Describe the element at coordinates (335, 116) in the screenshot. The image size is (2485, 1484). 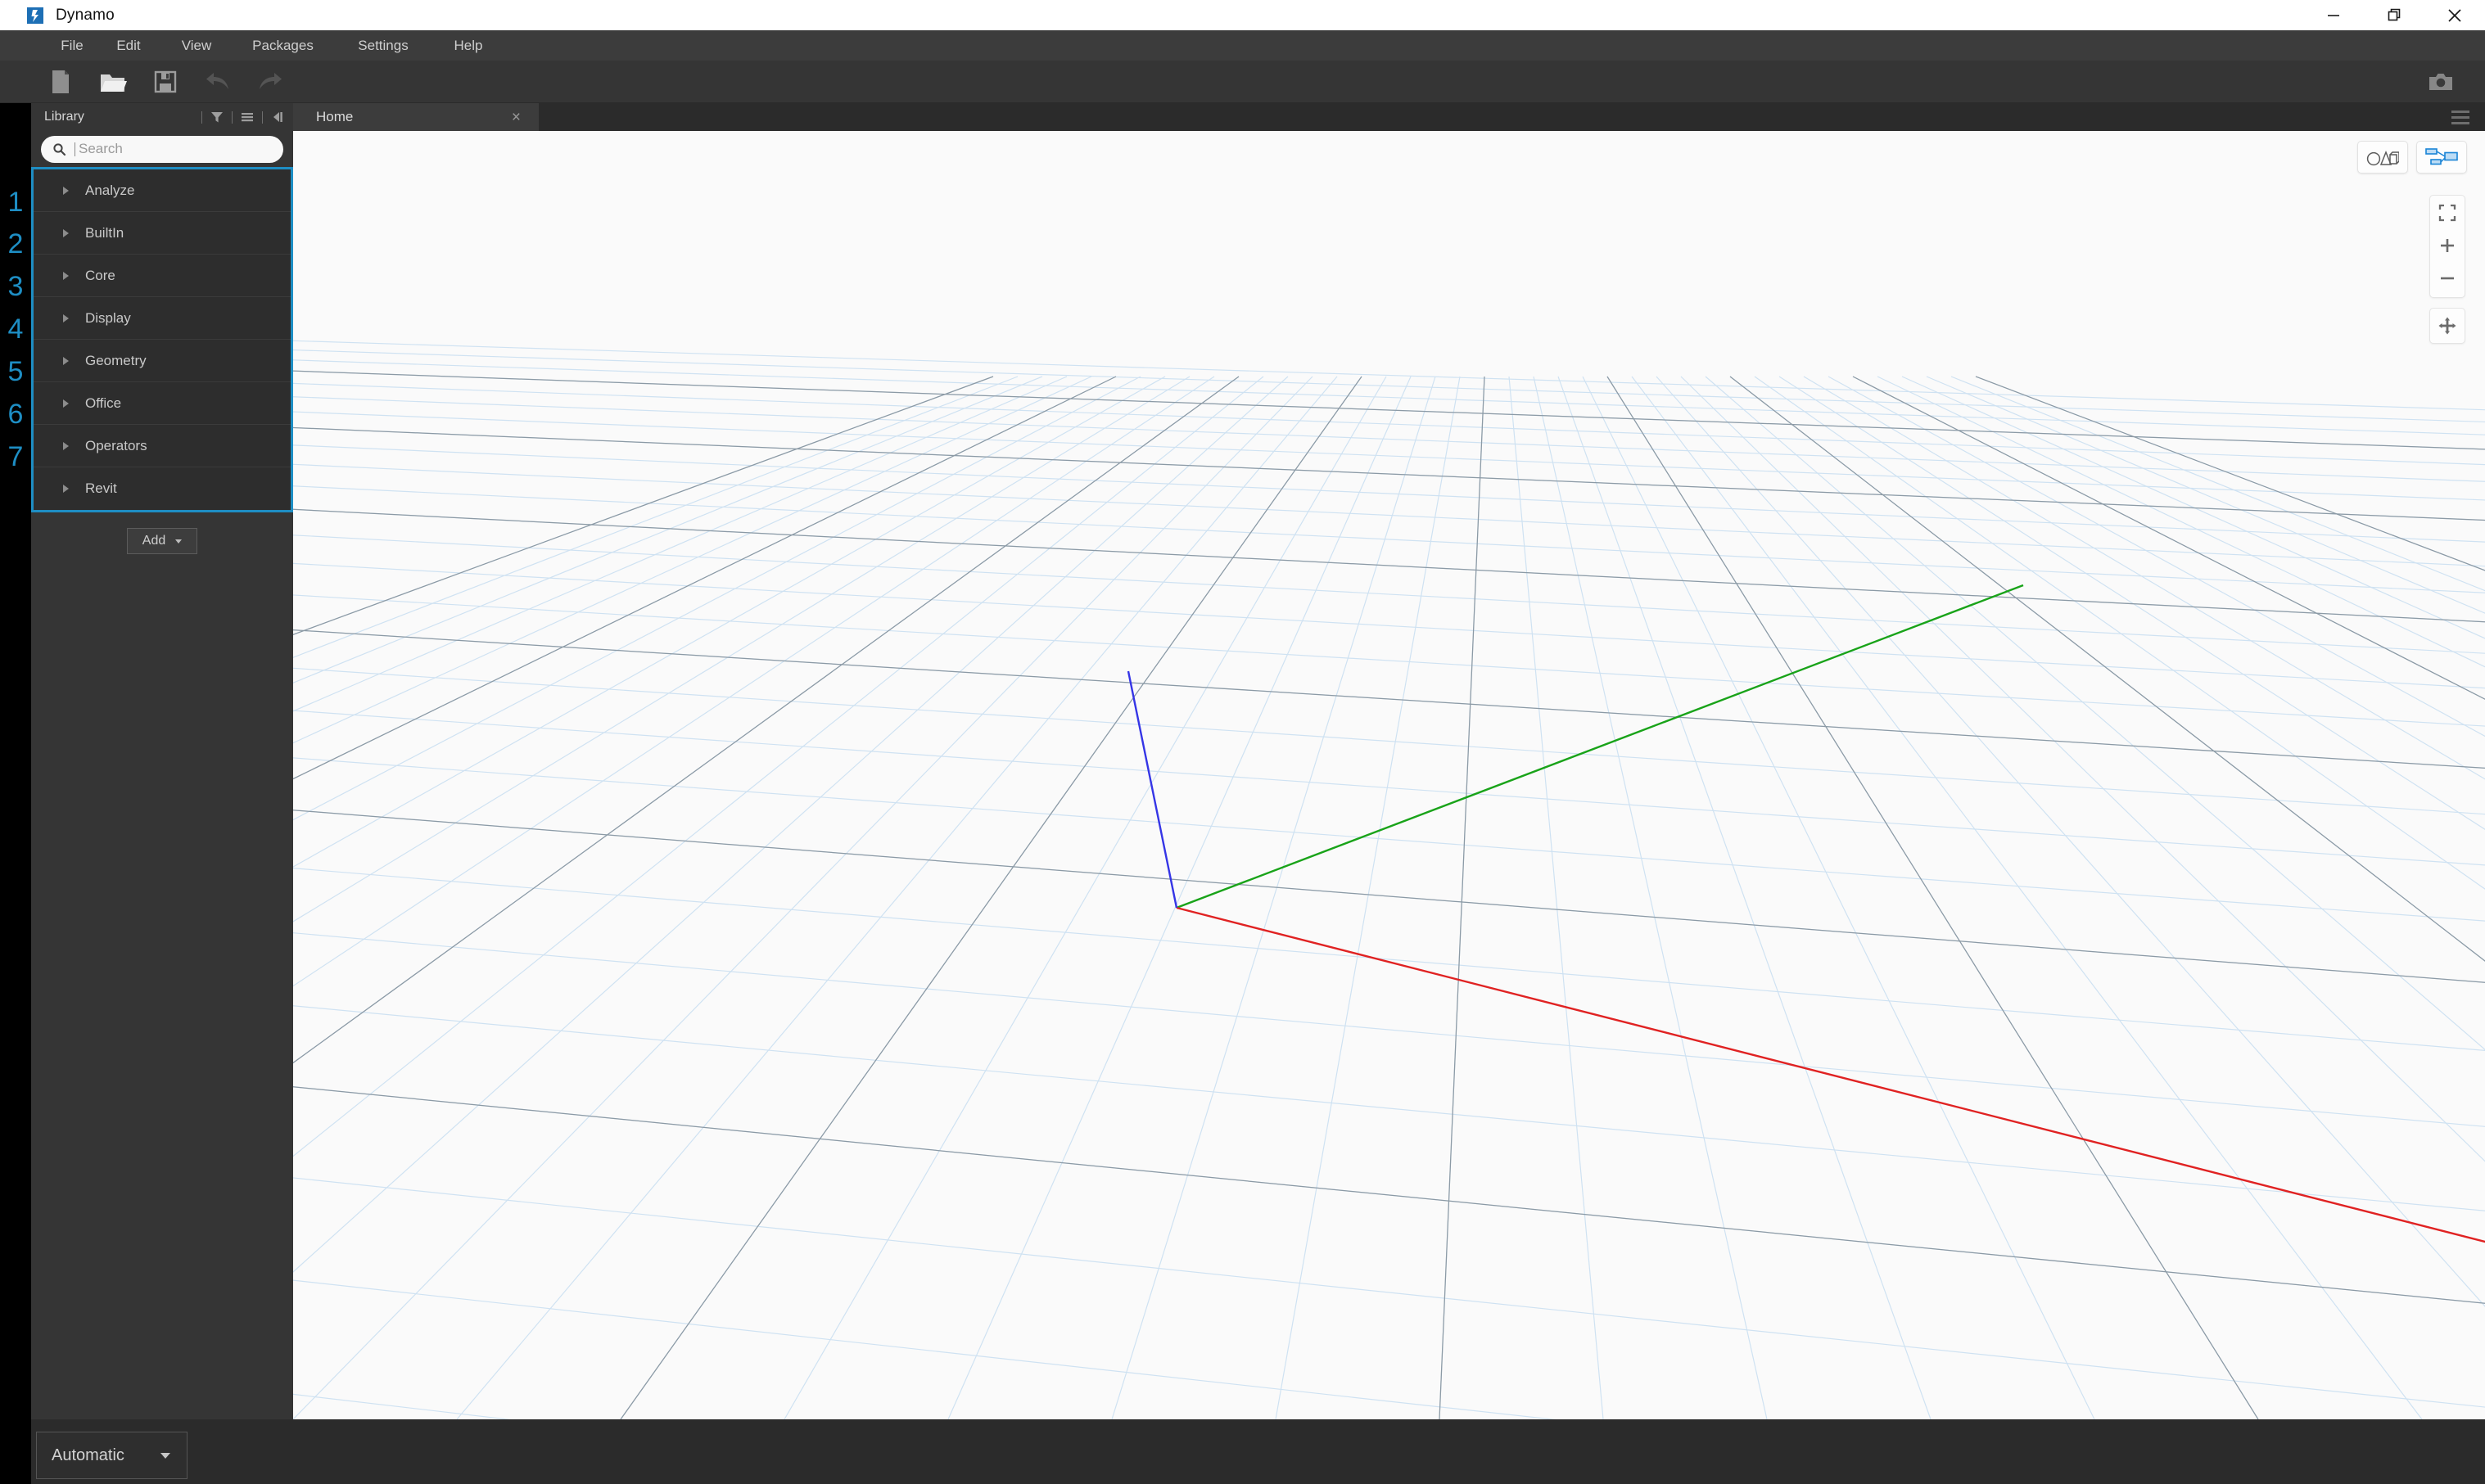
I see `tab-home-label: Home` at that location.